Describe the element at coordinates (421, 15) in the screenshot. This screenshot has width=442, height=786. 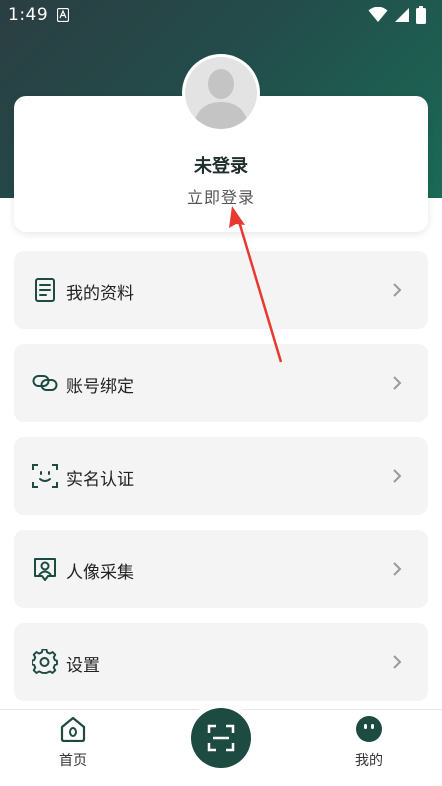
I see `battery-icon` at that location.